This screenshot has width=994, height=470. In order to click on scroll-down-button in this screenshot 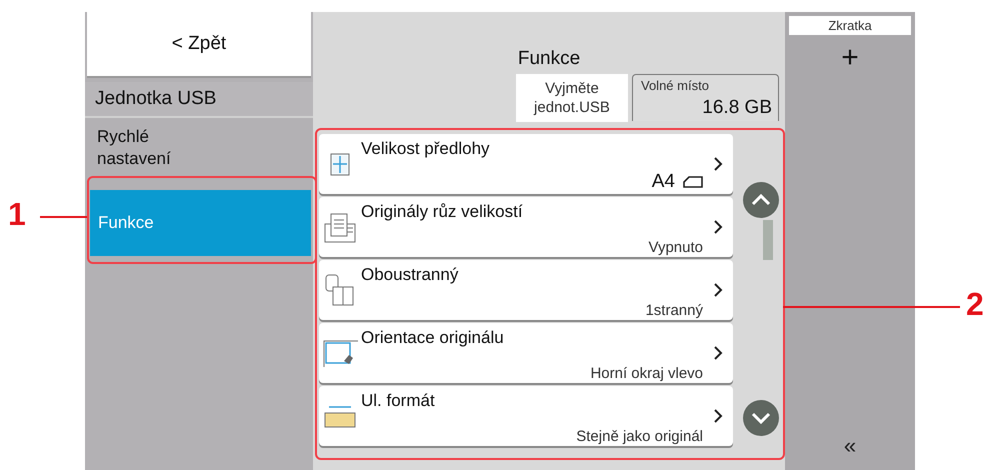, I will do `click(761, 418)`.